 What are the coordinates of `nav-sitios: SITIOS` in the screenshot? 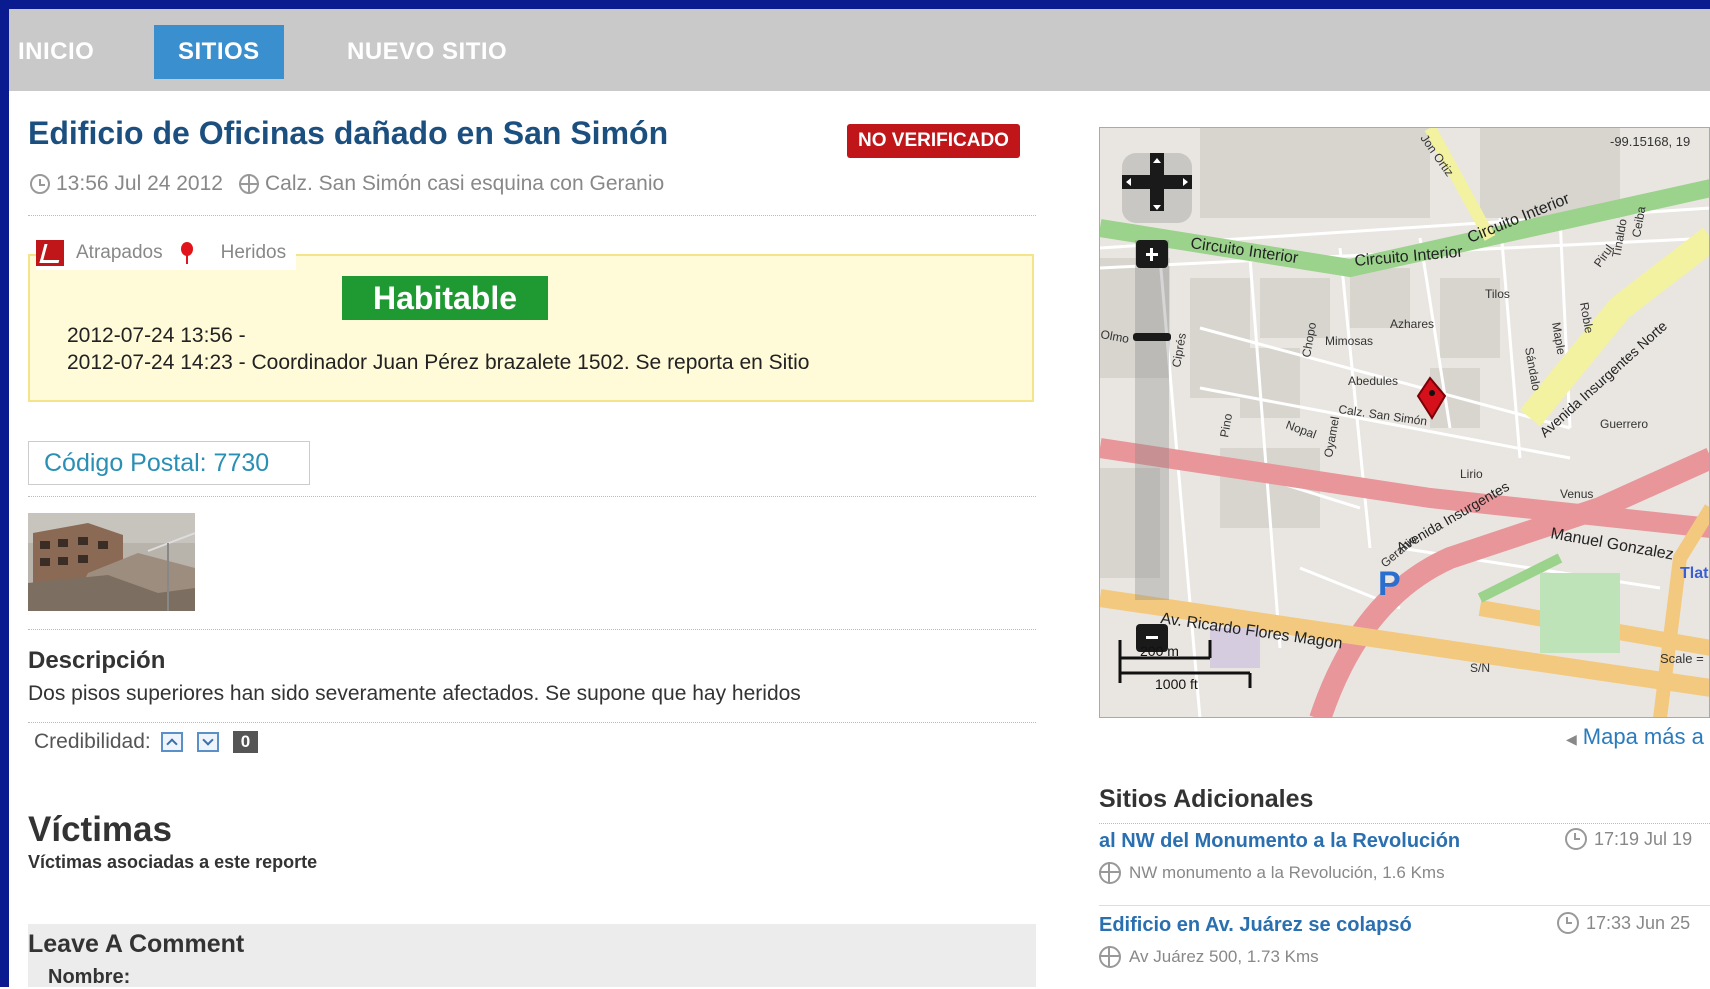 It's located at (219, 52).